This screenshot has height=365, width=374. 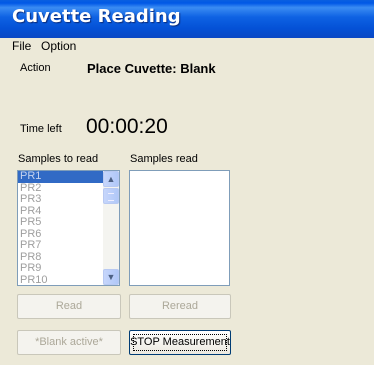 I want to click on action-label: Action, so click(x=35, y=68).